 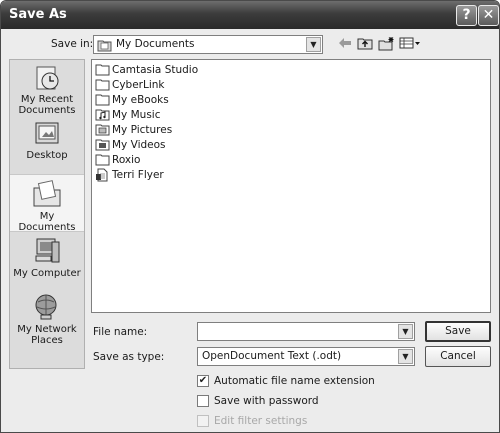 I want to click on list-item: CyberLink, so click(x=130, y=84).